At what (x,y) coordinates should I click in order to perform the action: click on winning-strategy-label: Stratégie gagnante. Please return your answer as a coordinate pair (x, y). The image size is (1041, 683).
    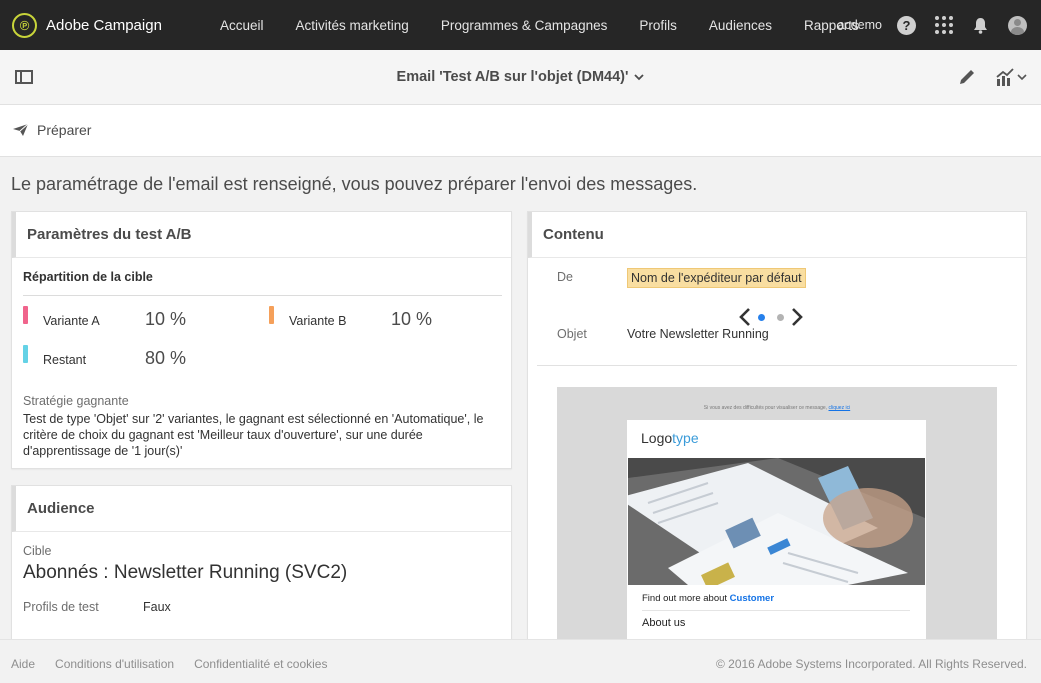
    Looking at the image, I should click on (76, 401).